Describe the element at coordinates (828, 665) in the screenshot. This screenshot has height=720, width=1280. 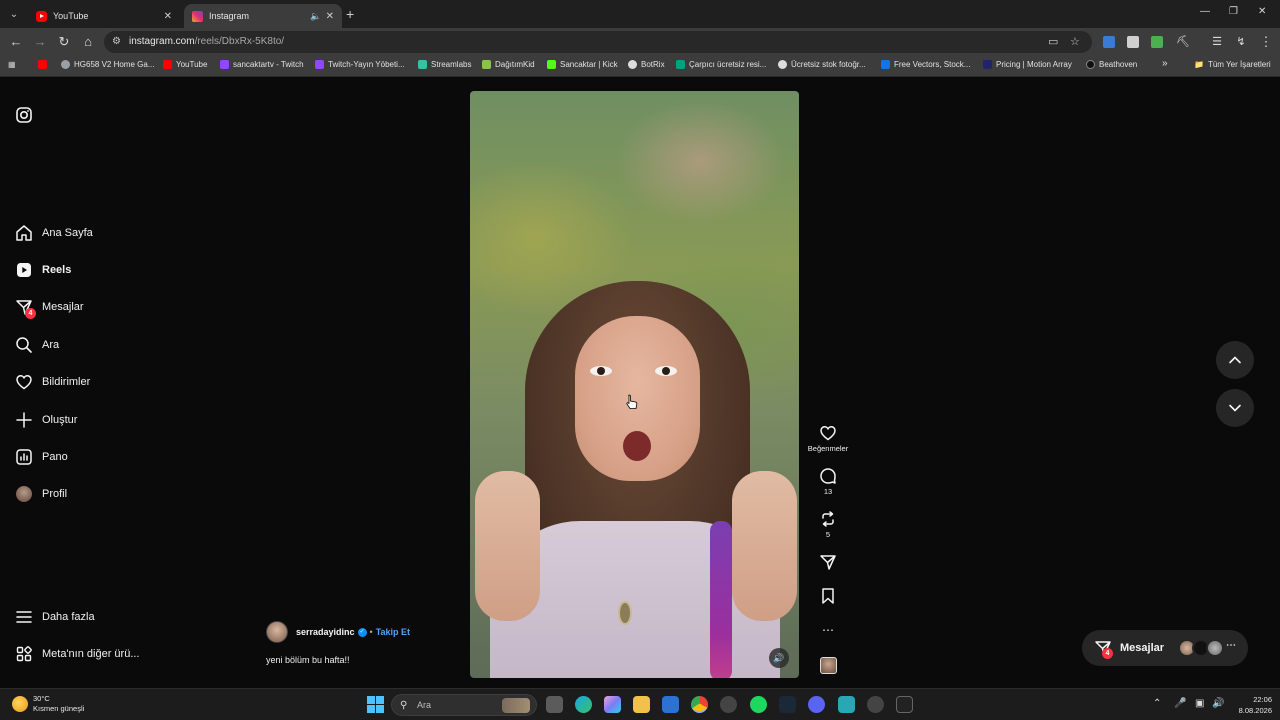
I see `audio-thumbnail` at that location.